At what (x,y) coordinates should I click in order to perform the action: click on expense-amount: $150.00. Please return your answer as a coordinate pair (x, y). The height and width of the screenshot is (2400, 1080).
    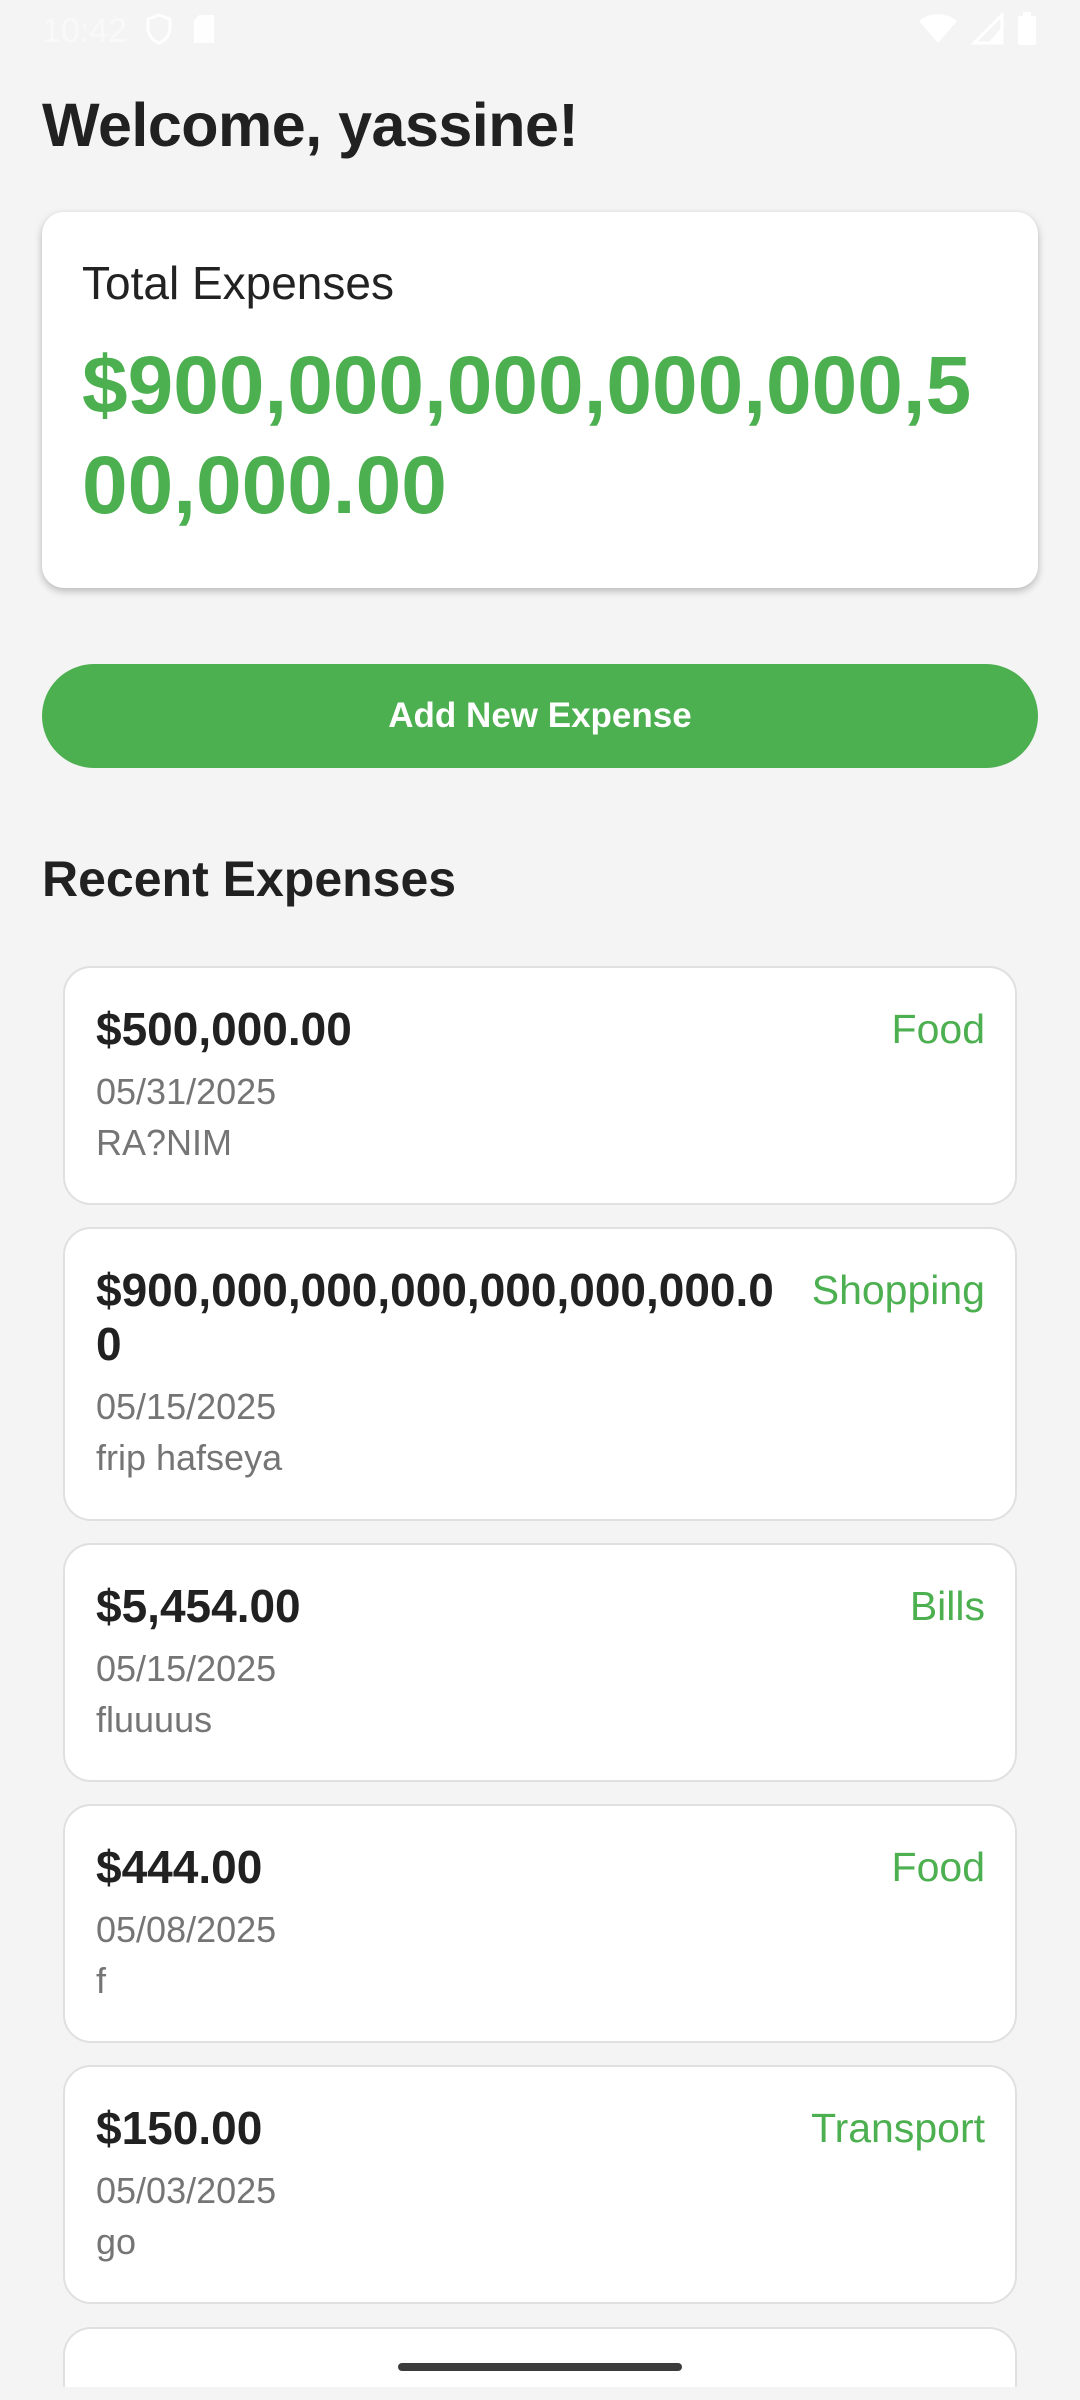
    Looking at the image, I should click on (179, 2128).